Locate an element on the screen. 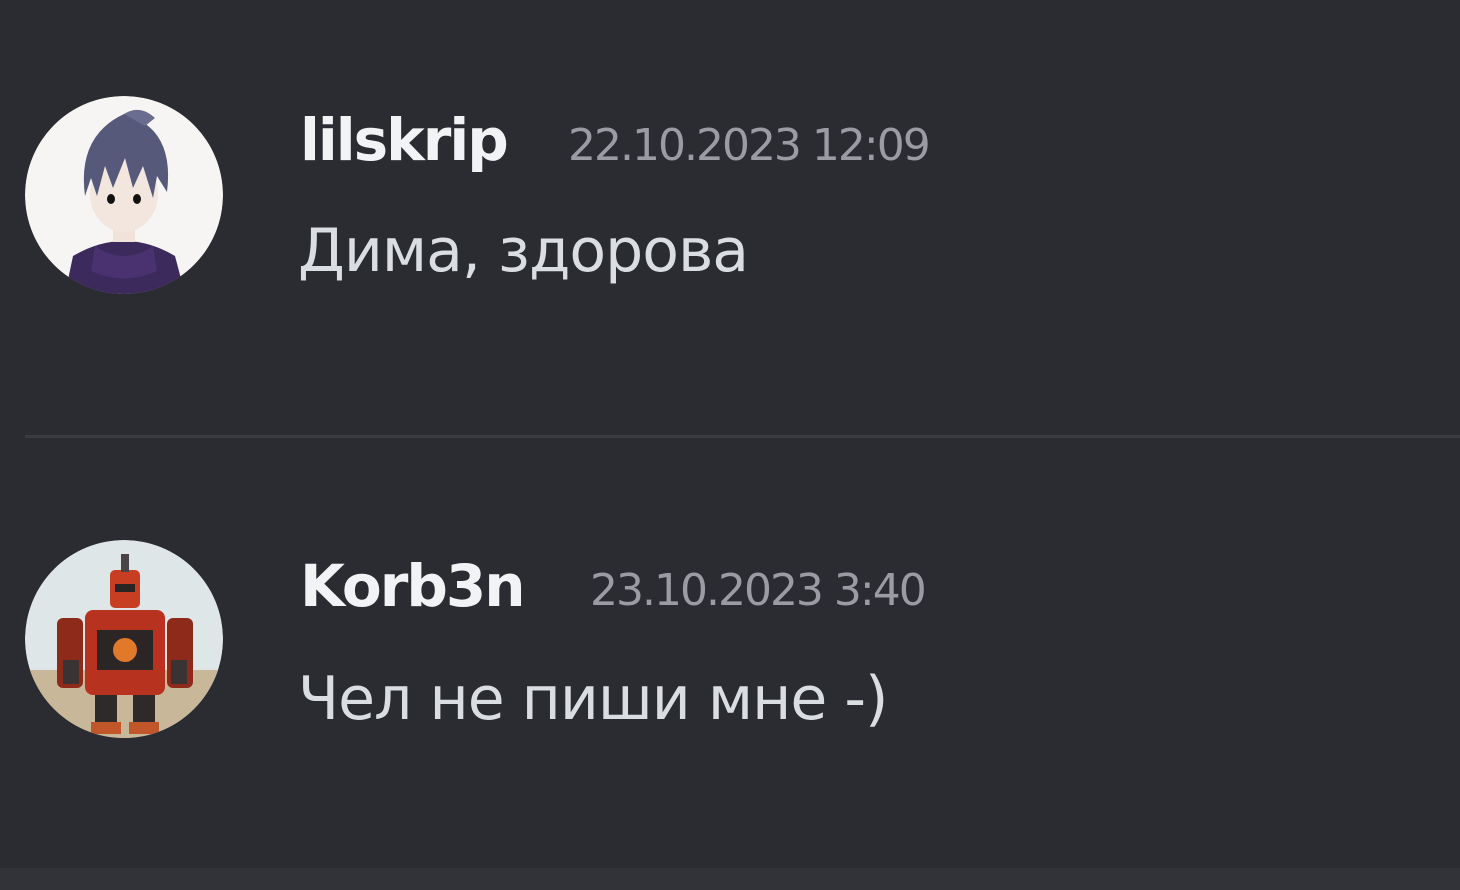 This screenshot has height=890, width=1460. robot-avatar-icon is located at coordinates (124, 639).